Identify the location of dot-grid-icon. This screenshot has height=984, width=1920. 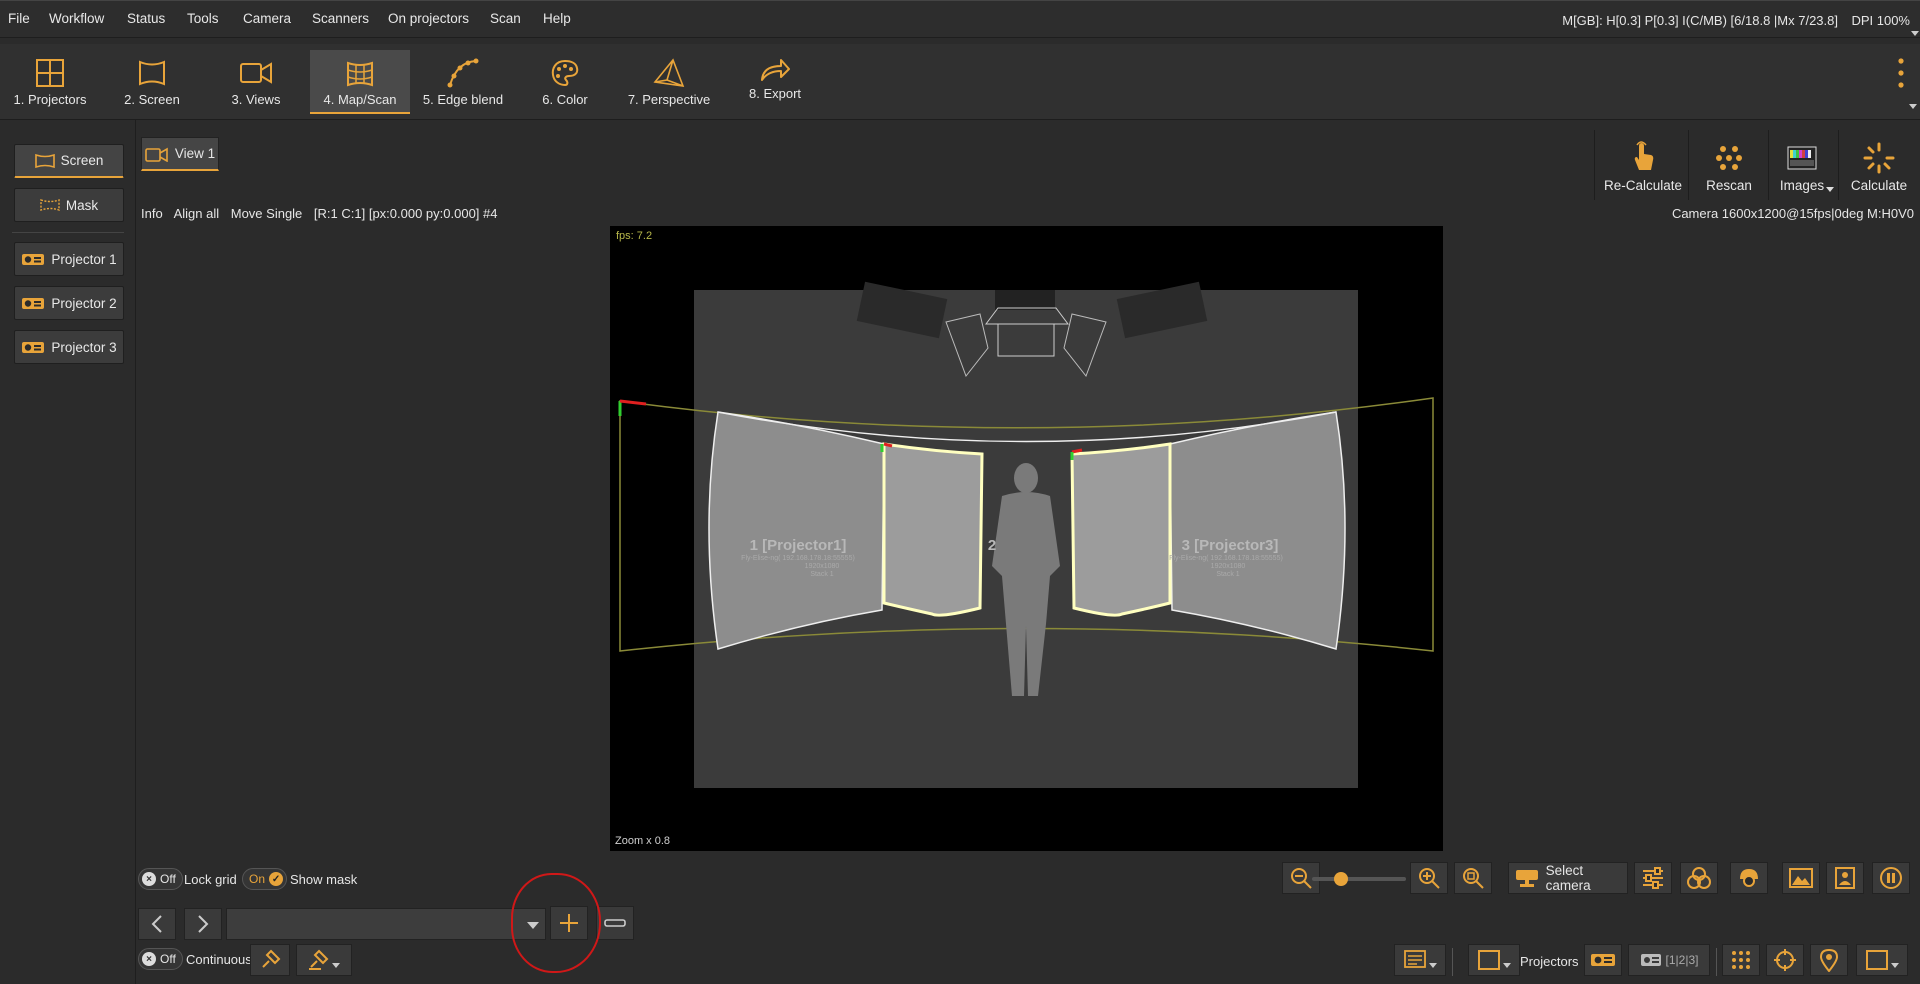
(1729, 158).